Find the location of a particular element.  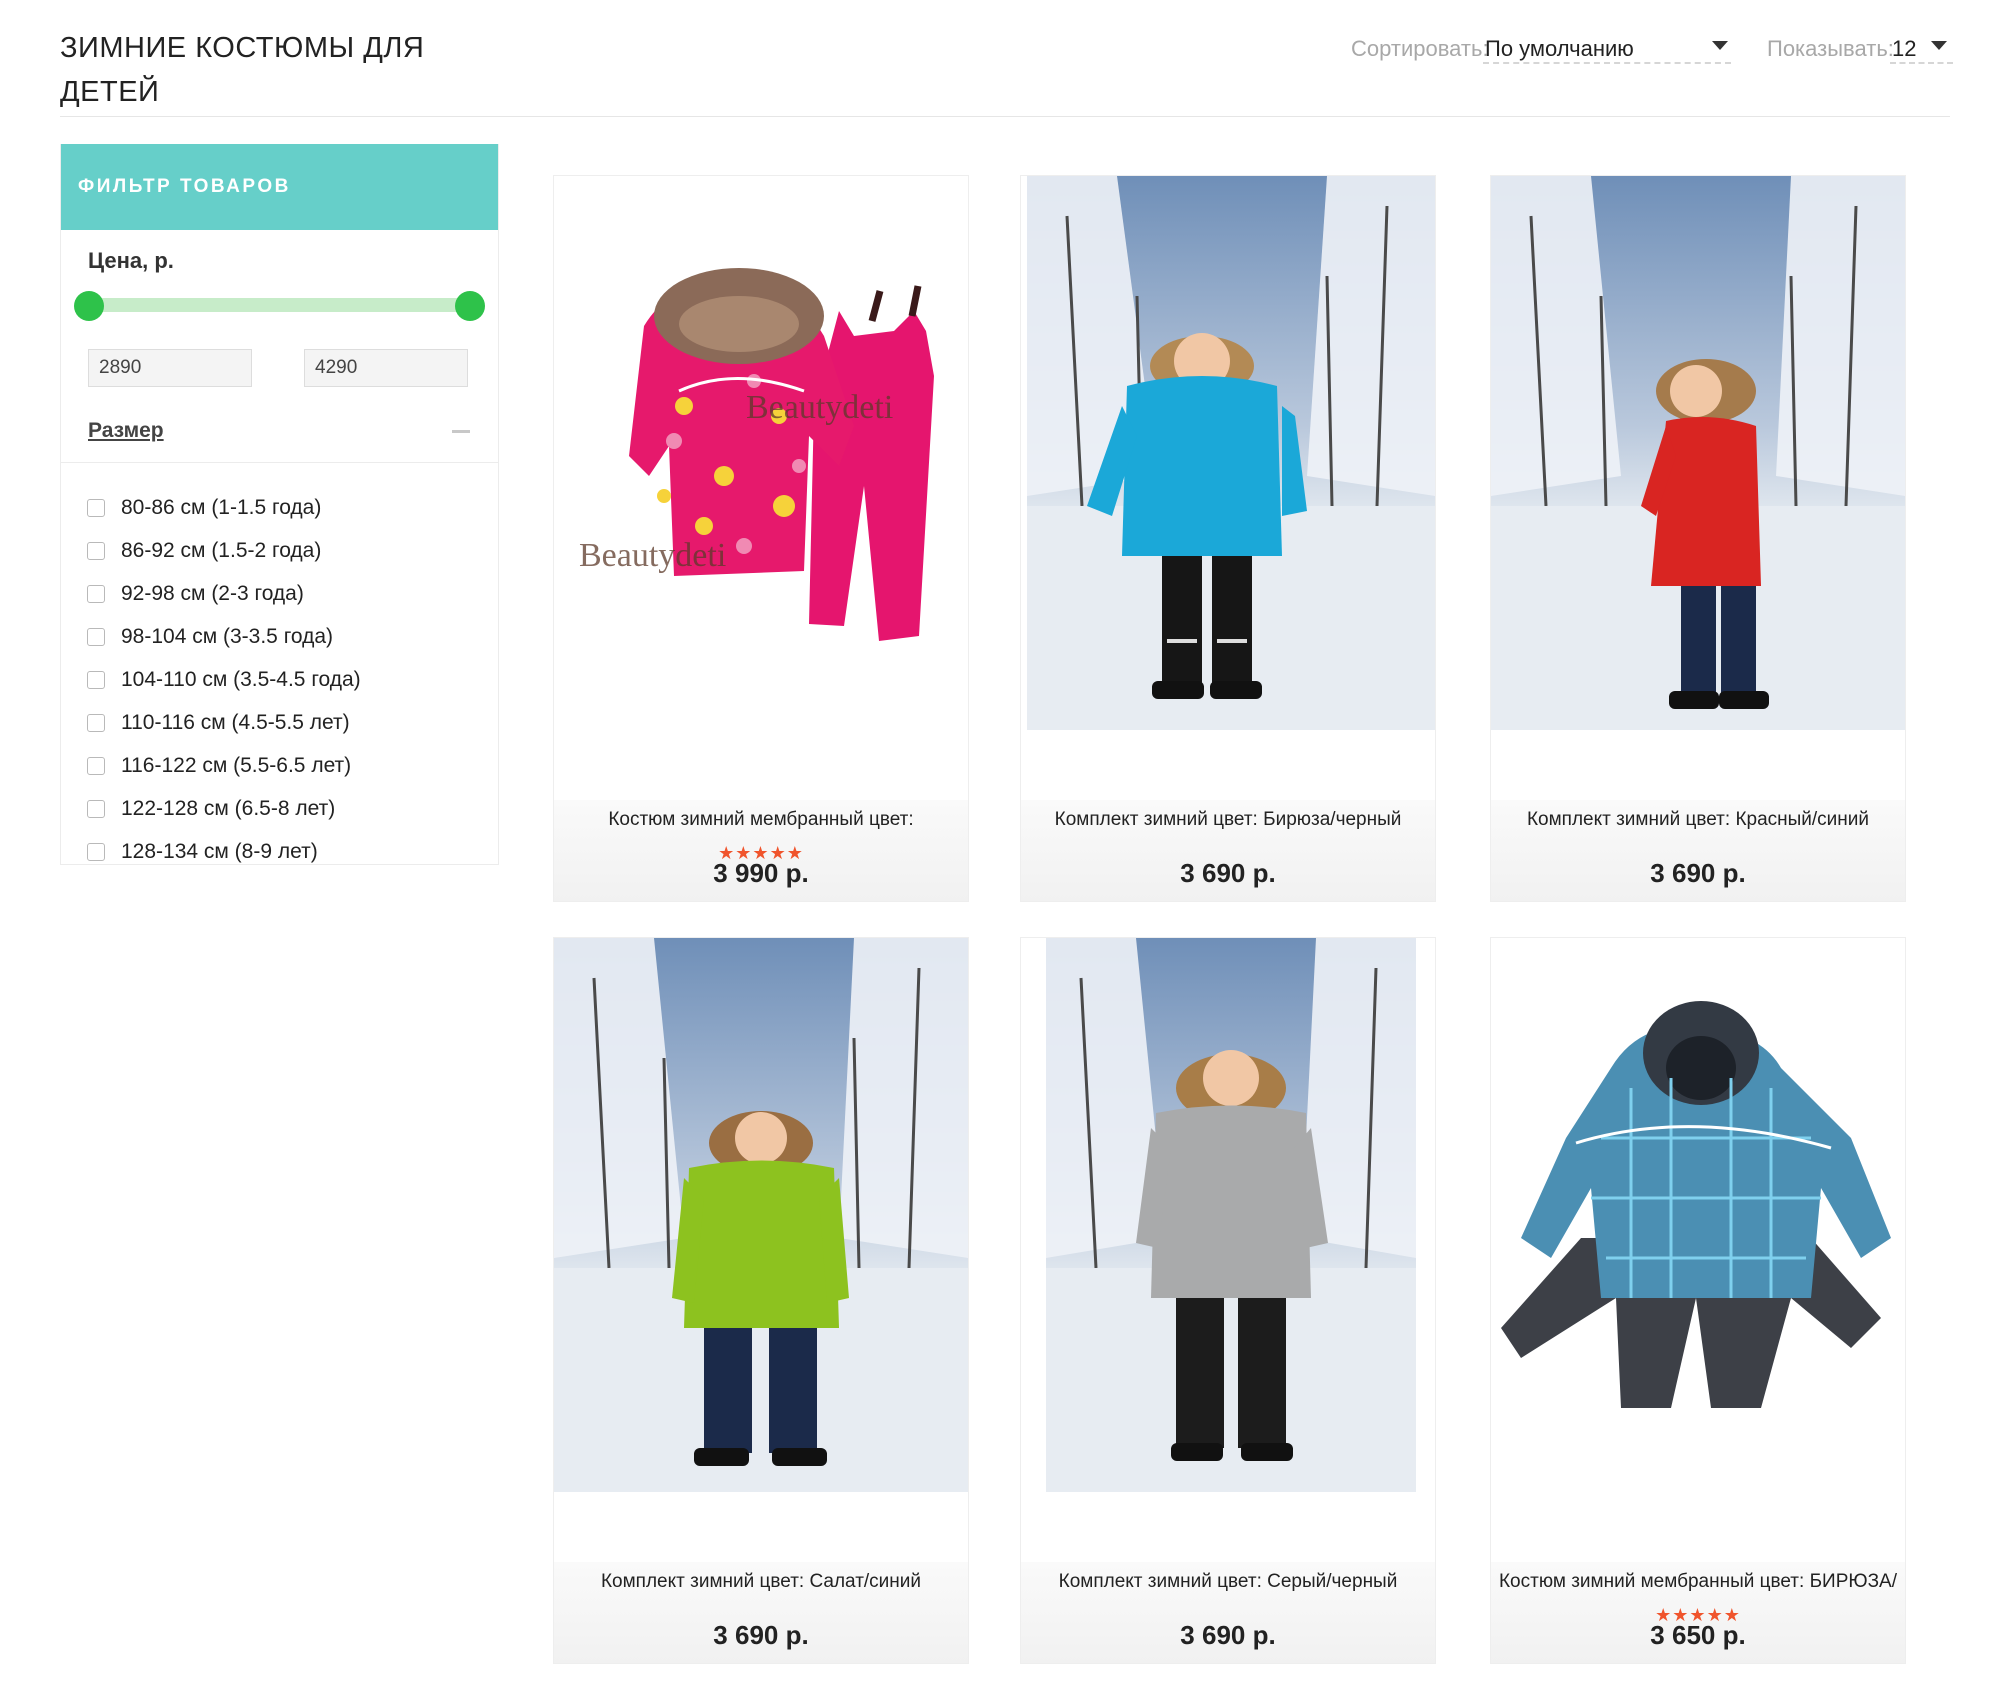

sort-dropdown-underline is located at coordinates (1607, 63).